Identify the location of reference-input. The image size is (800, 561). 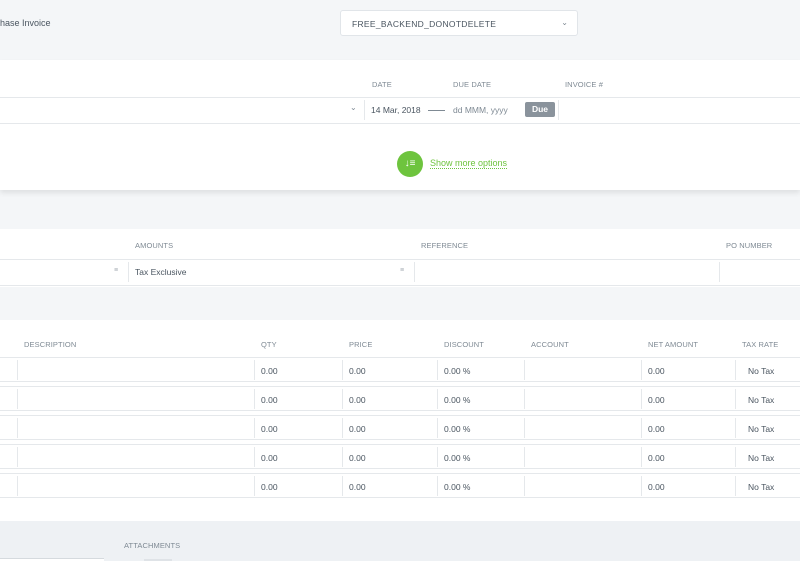
(569, 272).